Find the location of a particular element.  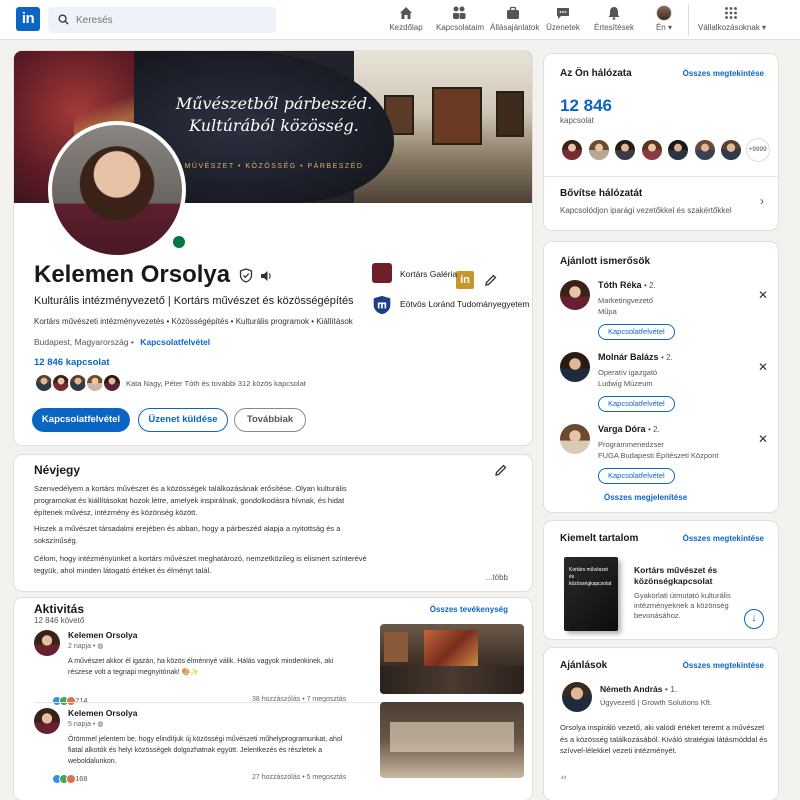

org-name: Kortárs Galéria is located at coordinates (429, 274).